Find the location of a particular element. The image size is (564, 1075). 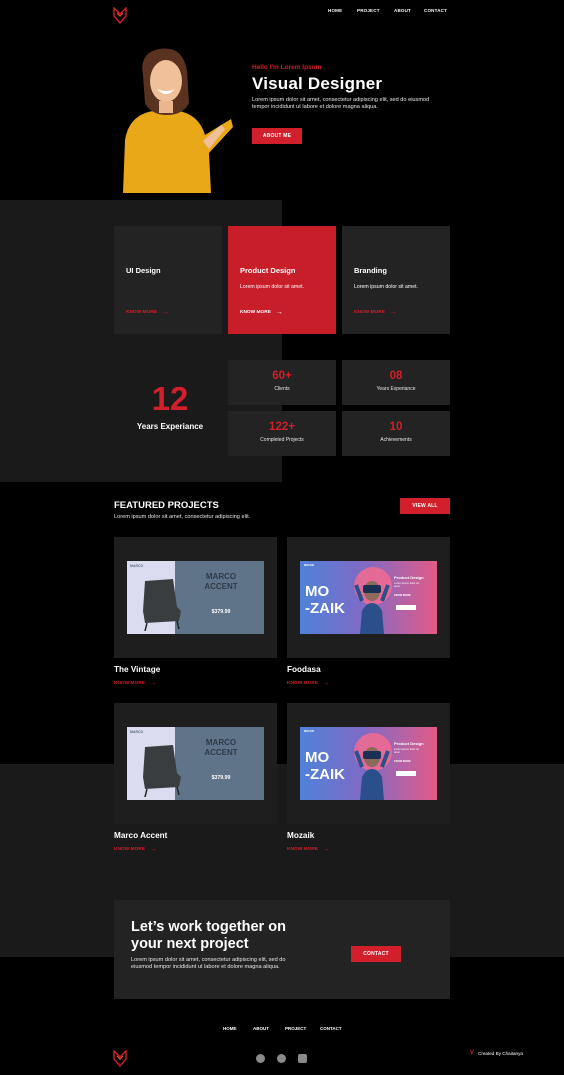

footer-logo-icon is located at coordinates (120, 1058).